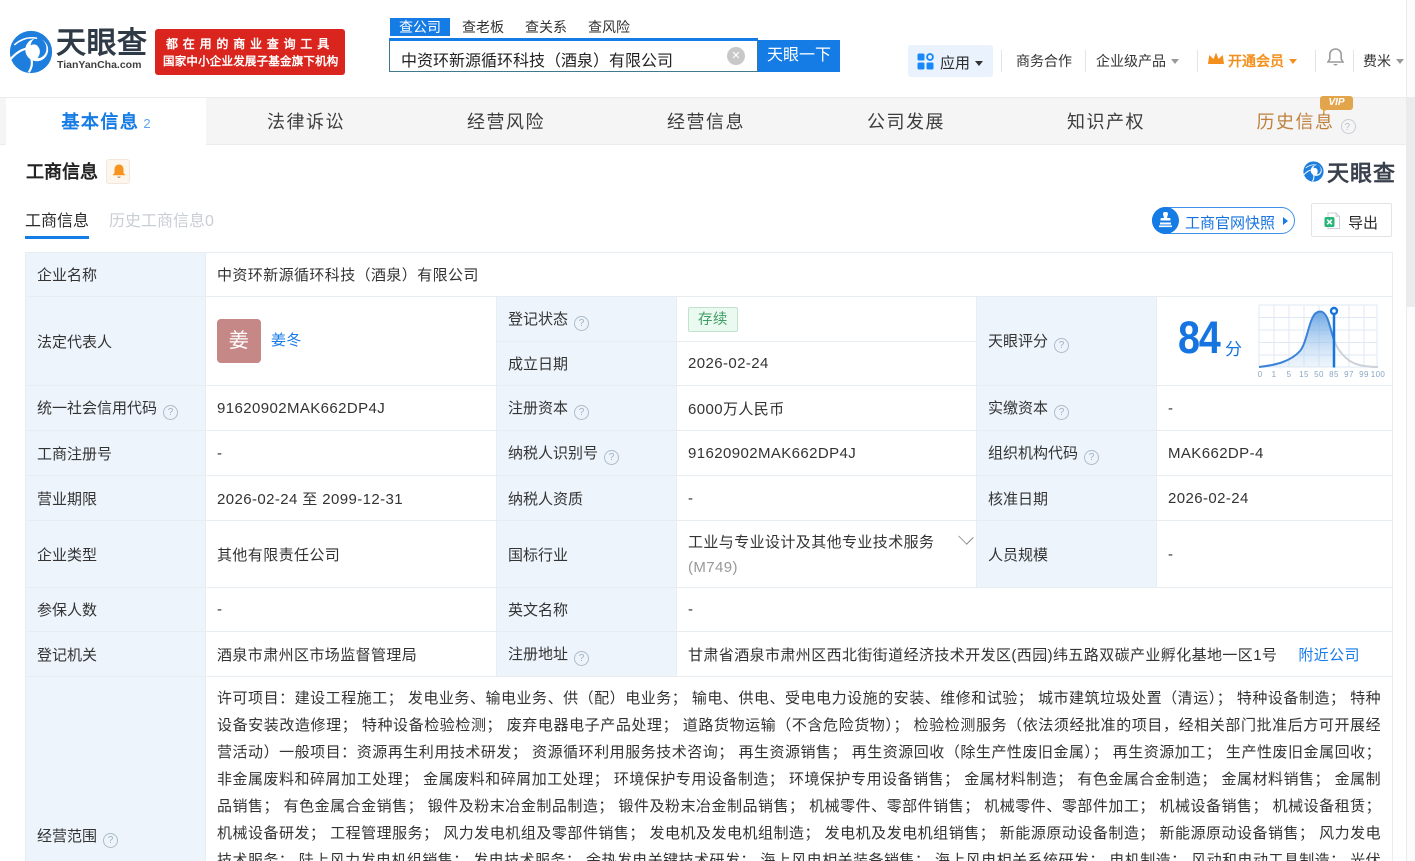 Image resolution: width=1415 pixels, height=861 pixels. What do you see at coordinates (1378, 374) in the screenshot?
I see `svg-text: 100` at bounding box center [1378, 374].